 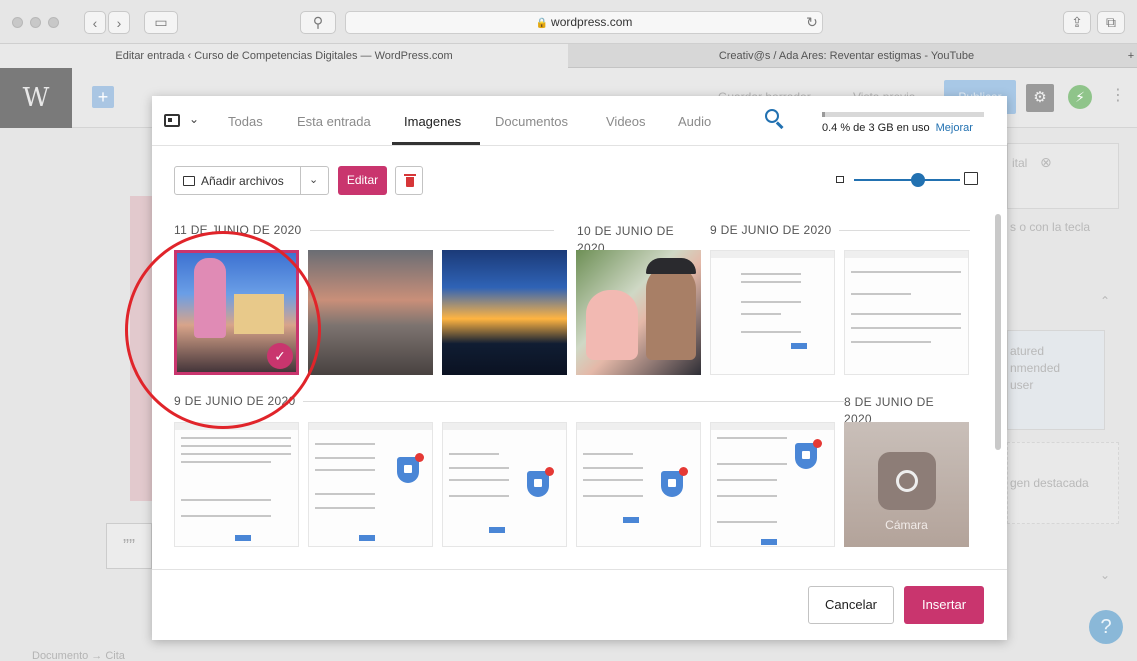 I want to click on zoom-large-icon, so click(x=971, y=178).